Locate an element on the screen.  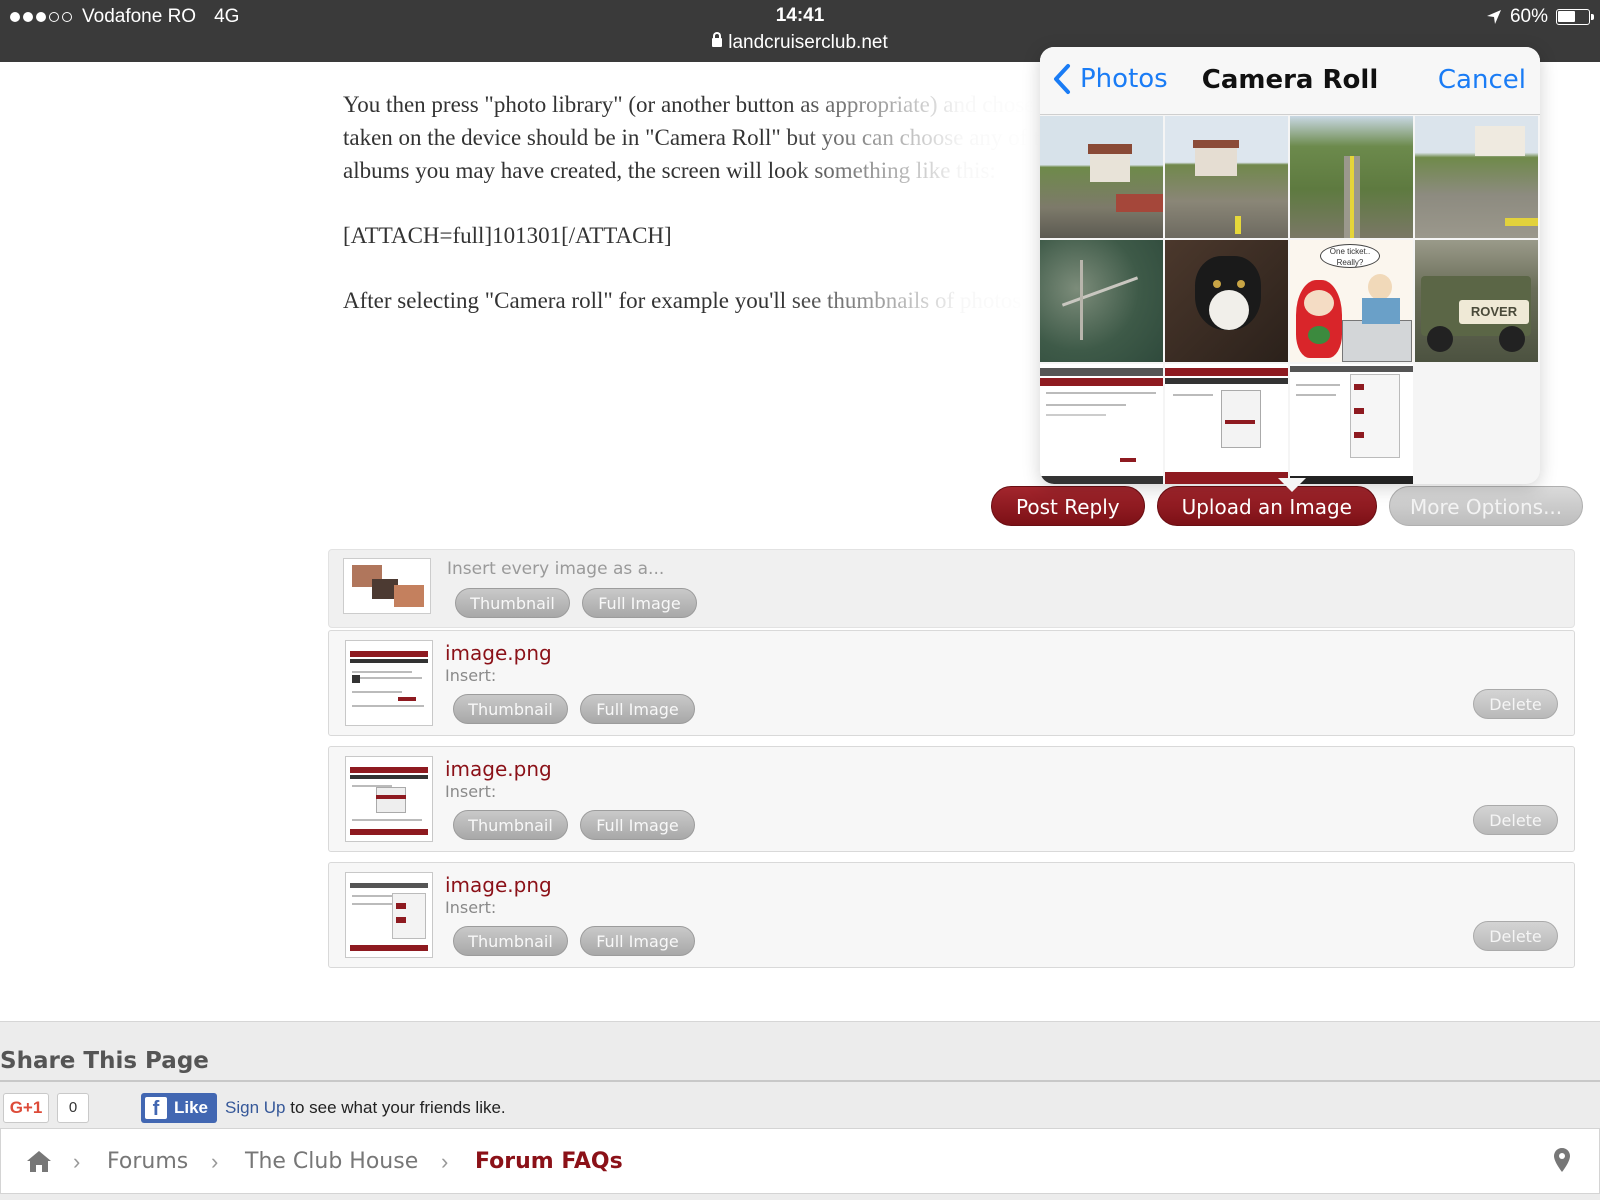
breadcrumb-forum-faqs: Forum FAQs is located at coordinates (549, 1161).